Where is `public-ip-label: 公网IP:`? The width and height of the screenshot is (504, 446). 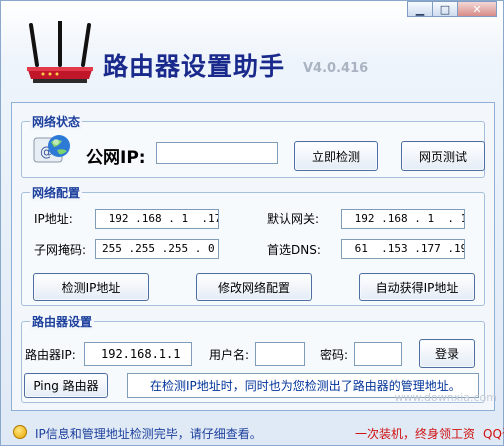 public-ip-label: 公网IP: is located at coordinates (116, 158).